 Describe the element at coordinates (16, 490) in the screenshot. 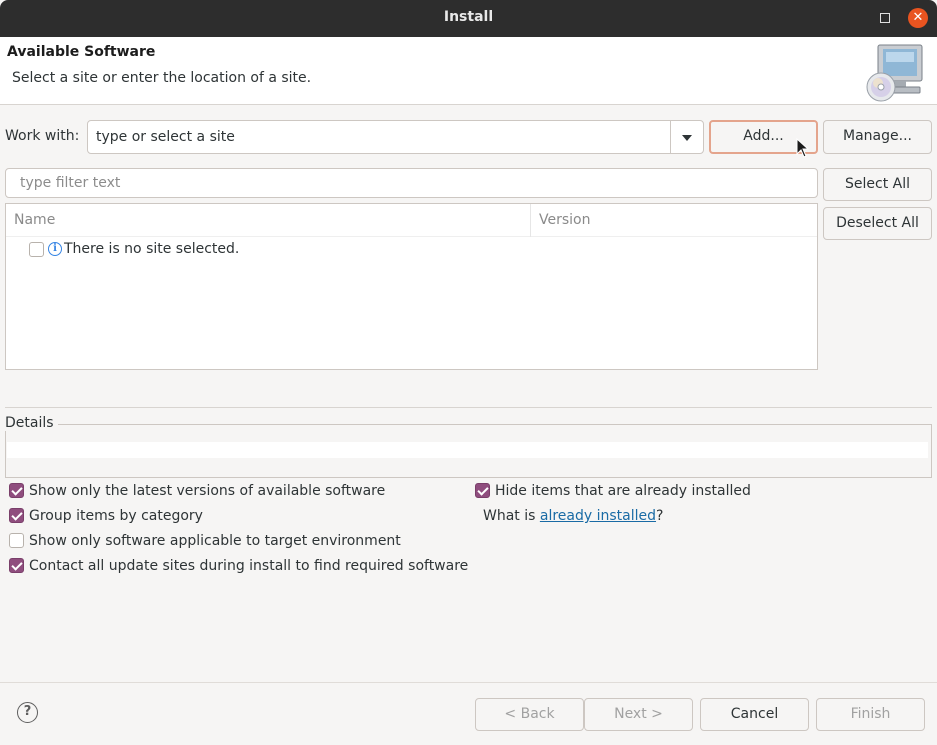

I see `latest-versions-checkbox` at that location.